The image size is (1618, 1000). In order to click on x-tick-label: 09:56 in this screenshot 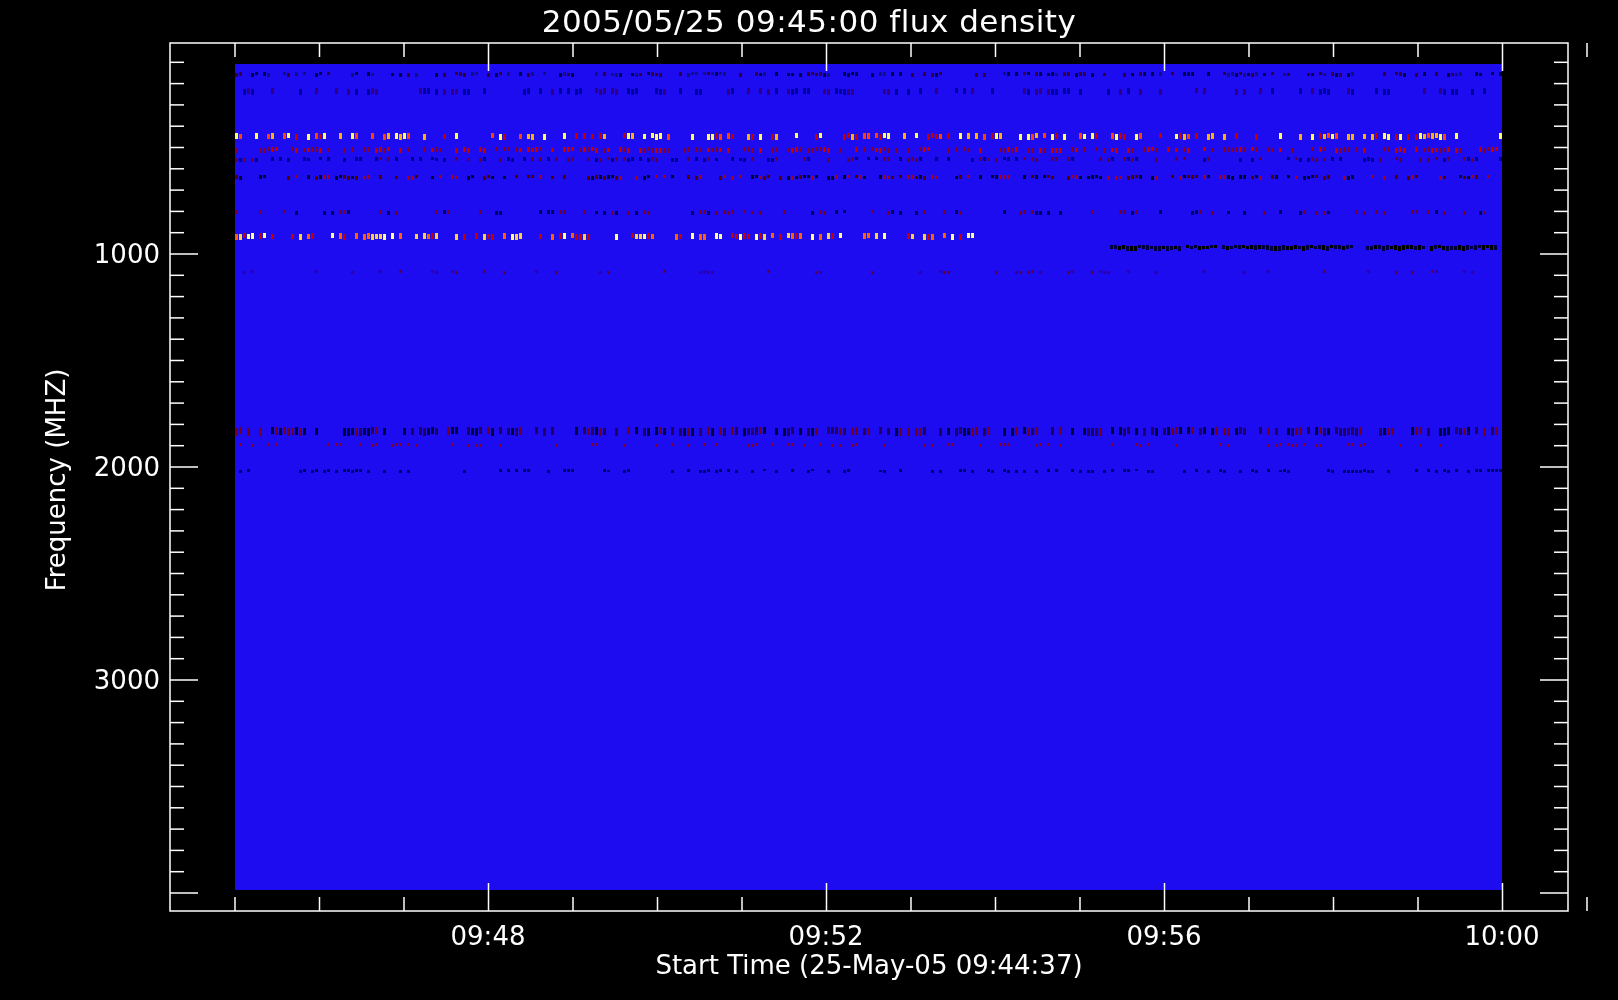, I will do `click(1164, 936)`.